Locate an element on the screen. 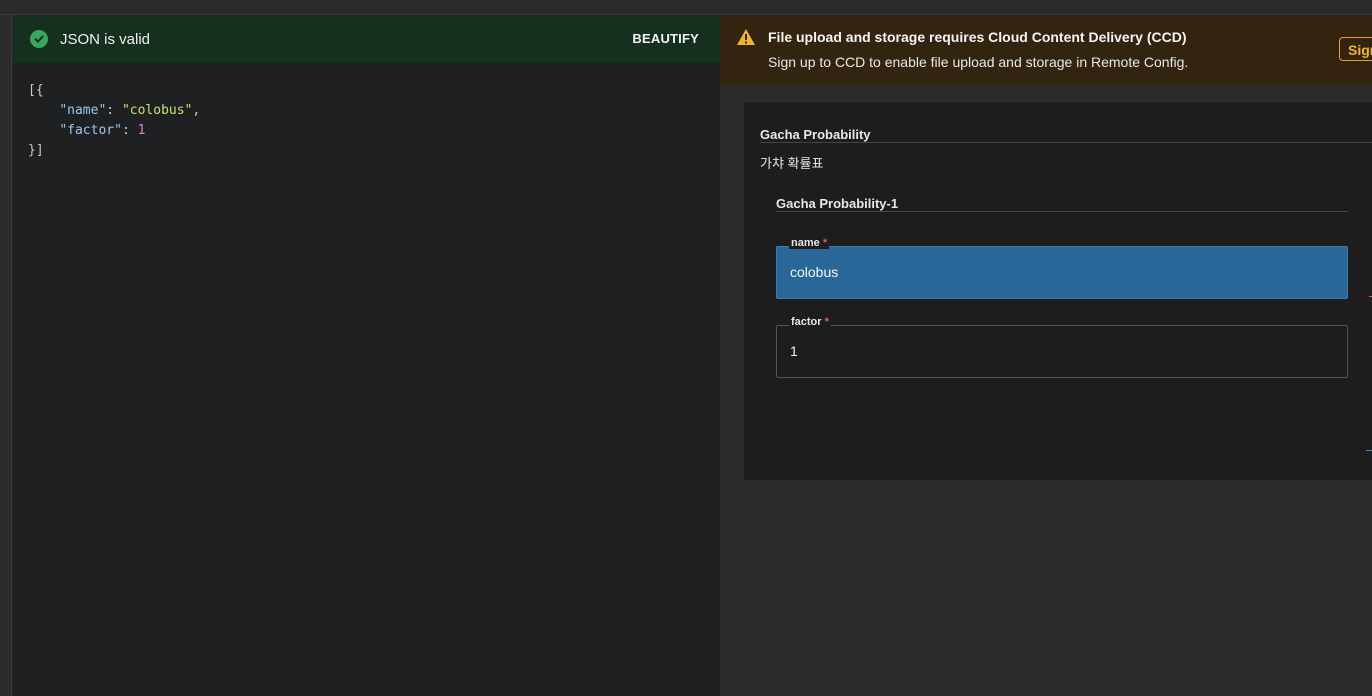 This screenshot has width=1372, height=696. code-value-name: "colobus" is located at coordinates (157, 110).